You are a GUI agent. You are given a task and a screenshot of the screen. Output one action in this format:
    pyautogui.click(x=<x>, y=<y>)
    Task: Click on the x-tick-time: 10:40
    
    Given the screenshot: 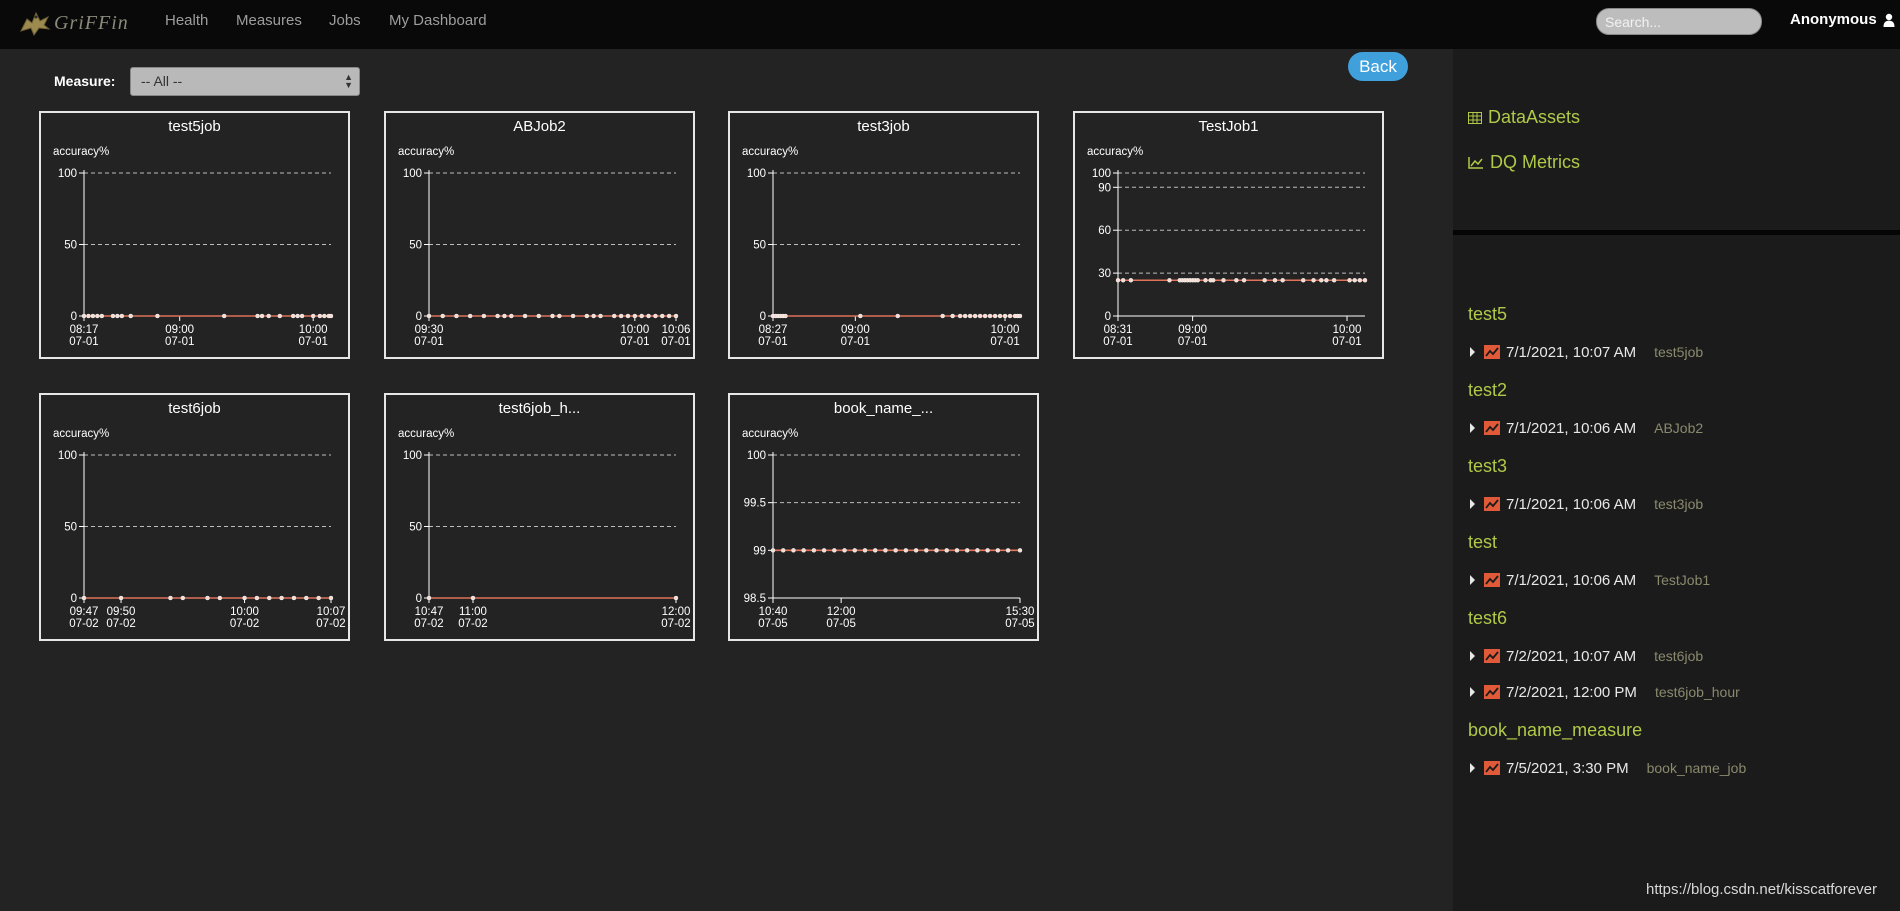 What is the action you would take?
    pyautogui.click(x=773, y=612)
    